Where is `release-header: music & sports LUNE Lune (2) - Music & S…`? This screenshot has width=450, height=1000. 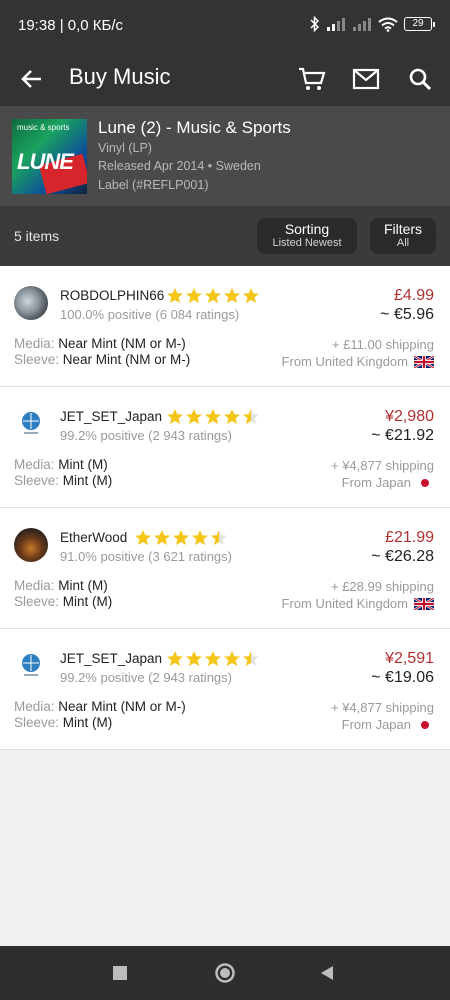
release-header: music & sports LUNE Lune (2) - Music & S… is located at coordinates (225, 156).